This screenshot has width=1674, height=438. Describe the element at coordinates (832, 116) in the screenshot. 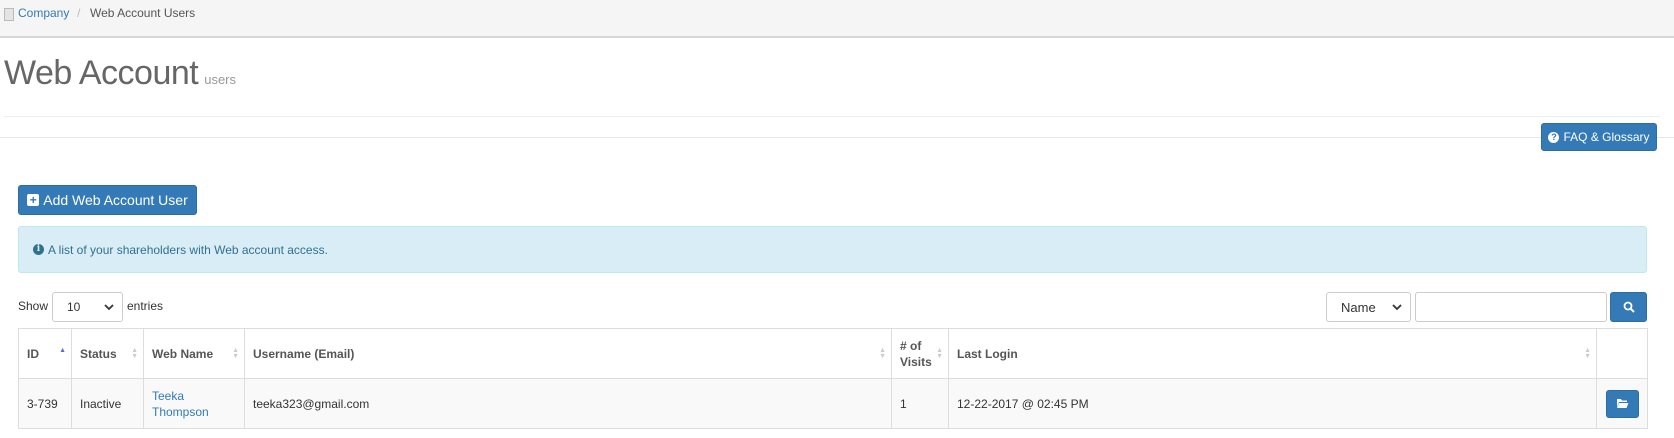

I see `title-divider` at that location.